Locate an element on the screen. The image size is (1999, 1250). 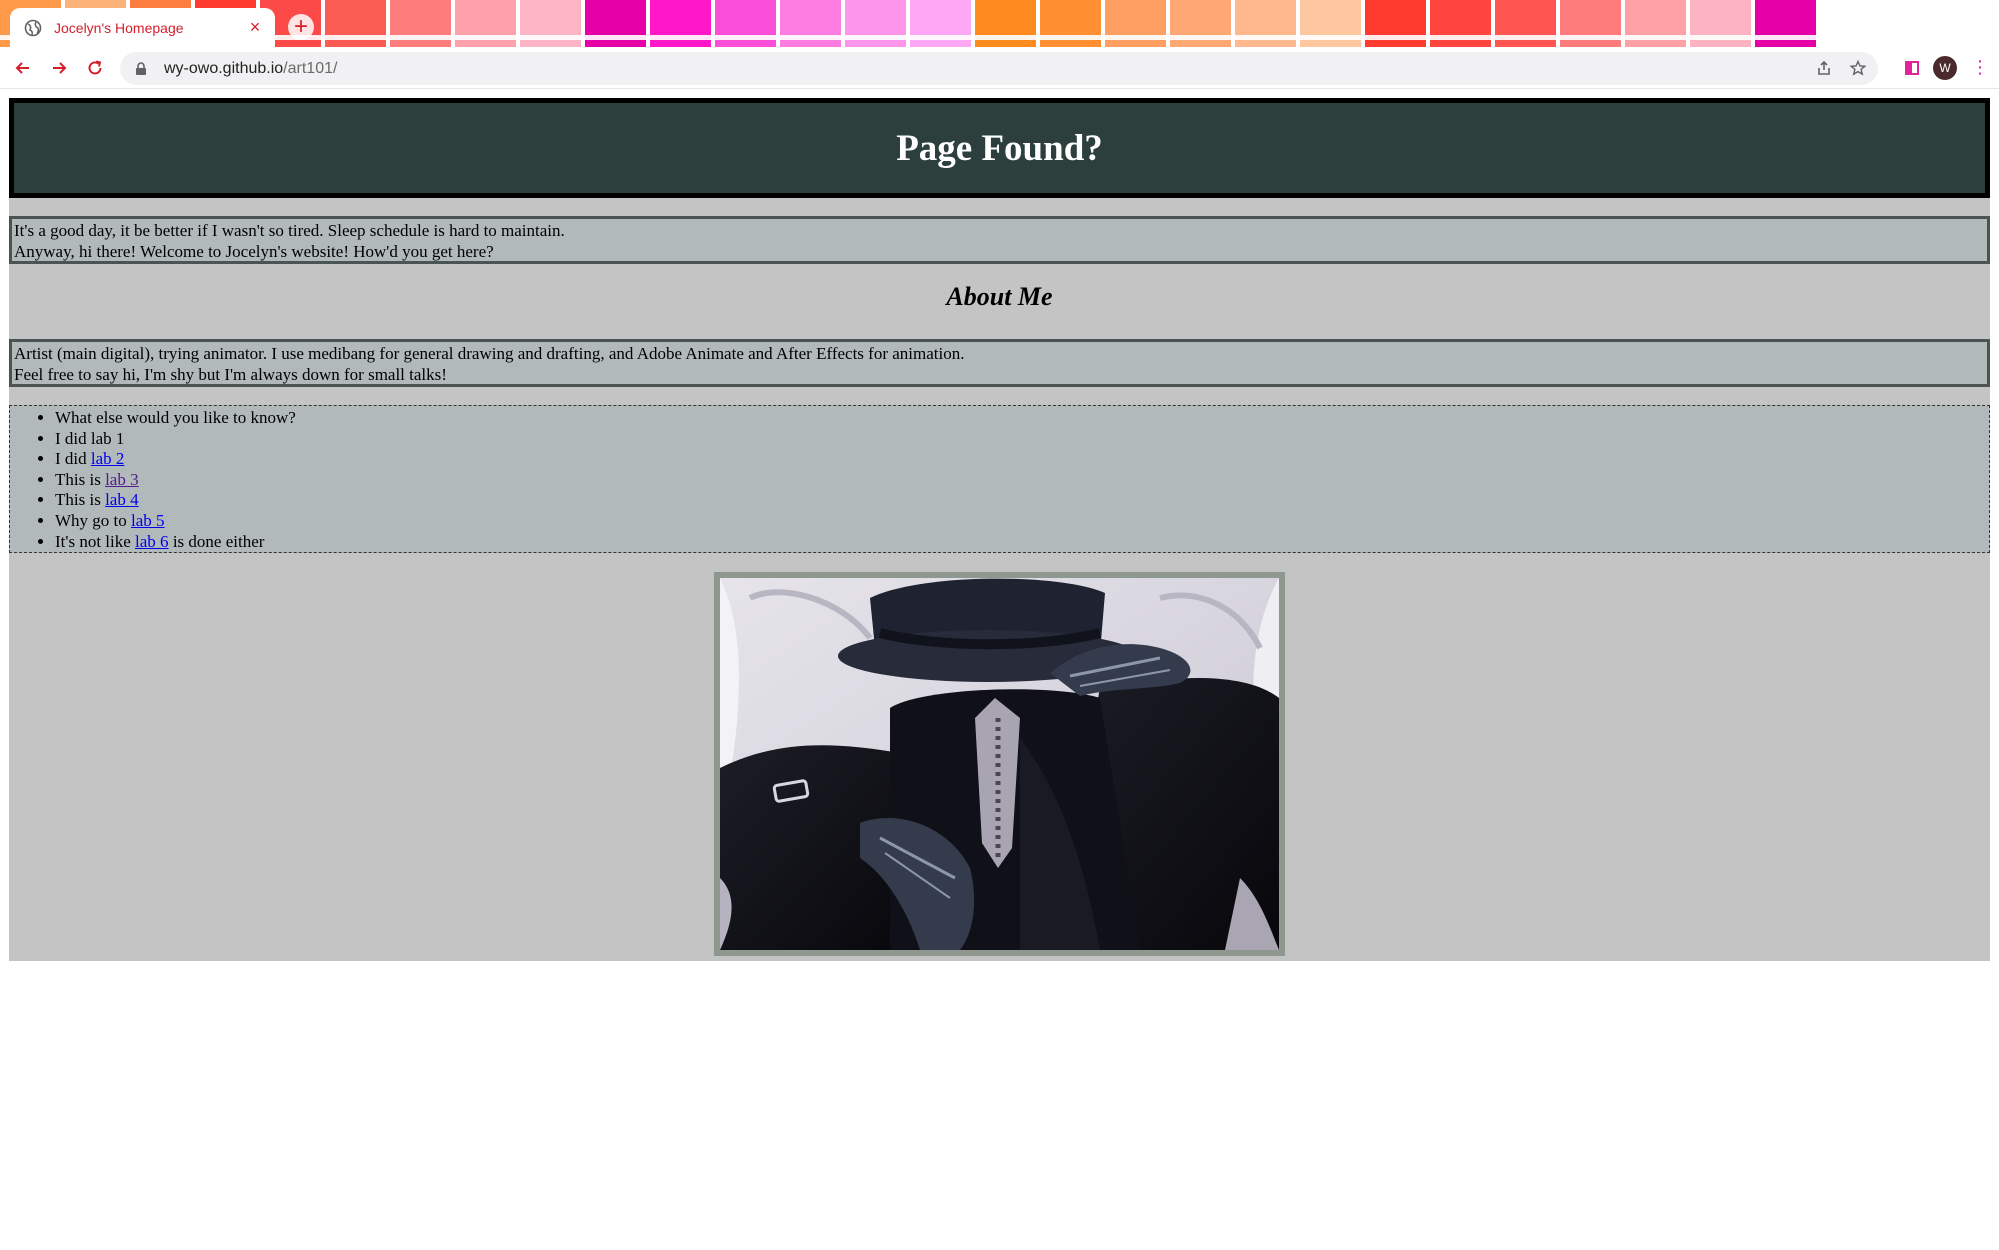
list-item-text: What else would you like to know? is located at coordinates (175, 417).